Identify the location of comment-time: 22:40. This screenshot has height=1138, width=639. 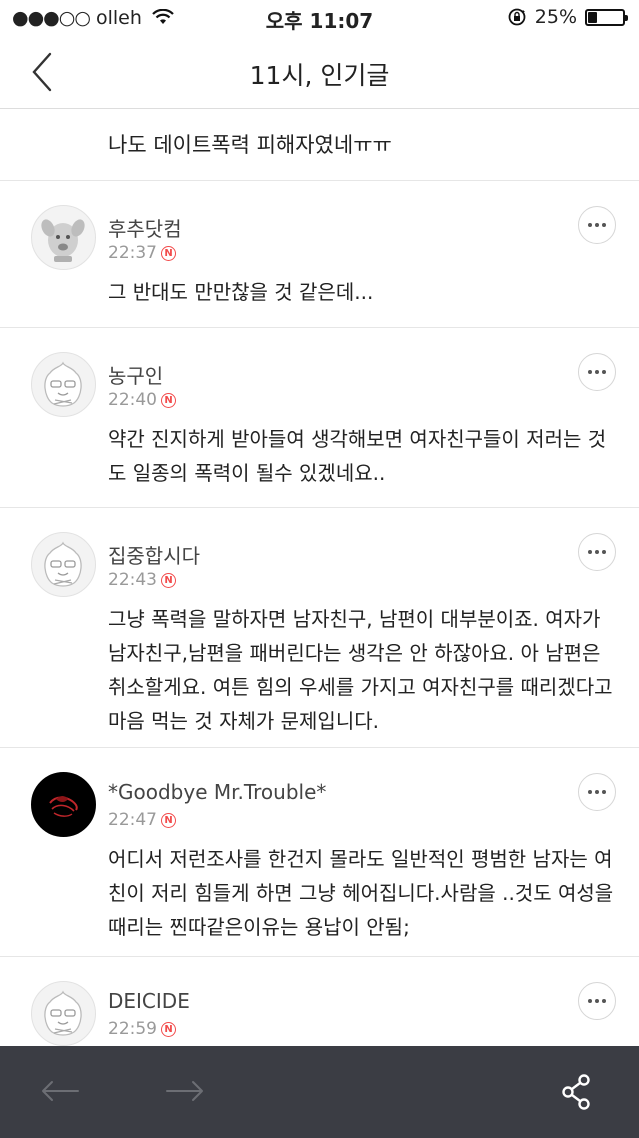
(132, 400).